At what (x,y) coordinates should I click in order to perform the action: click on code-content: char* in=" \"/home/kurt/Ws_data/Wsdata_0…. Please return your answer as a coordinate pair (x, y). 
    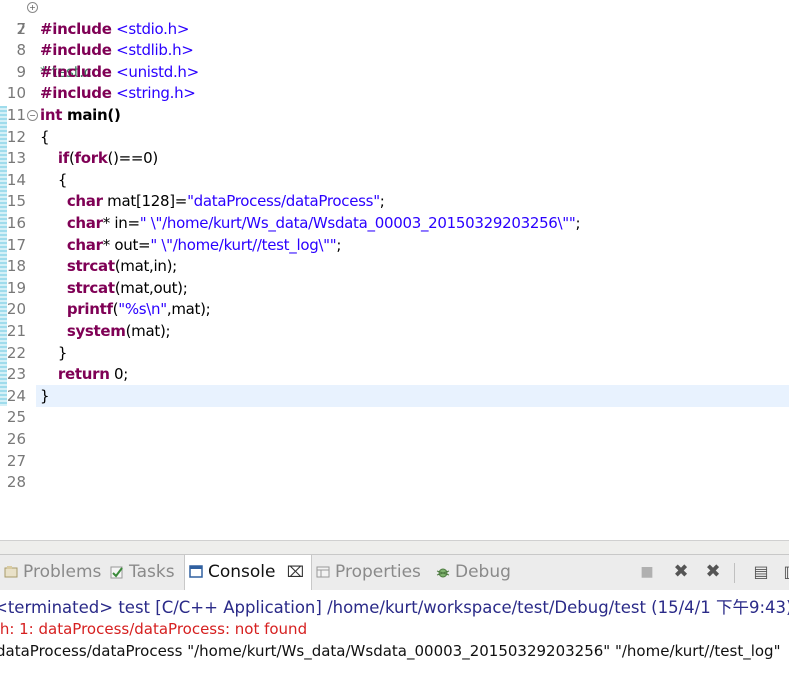
    Looking at the image, I should click on (310, 224).